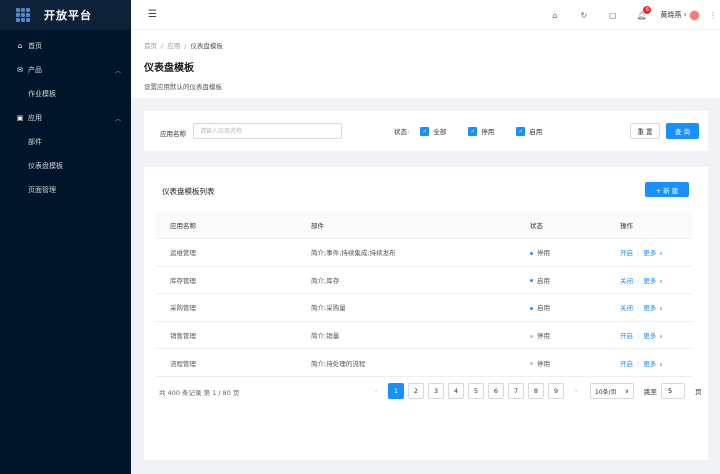 Image resolution: width=720 pixels, height=474 pixels. I want to click on top-header: ☰ ⌂ ↻ ▢ 🔔︎ 6 黄晓燕 ∨ ⋮, so click(425, 15).